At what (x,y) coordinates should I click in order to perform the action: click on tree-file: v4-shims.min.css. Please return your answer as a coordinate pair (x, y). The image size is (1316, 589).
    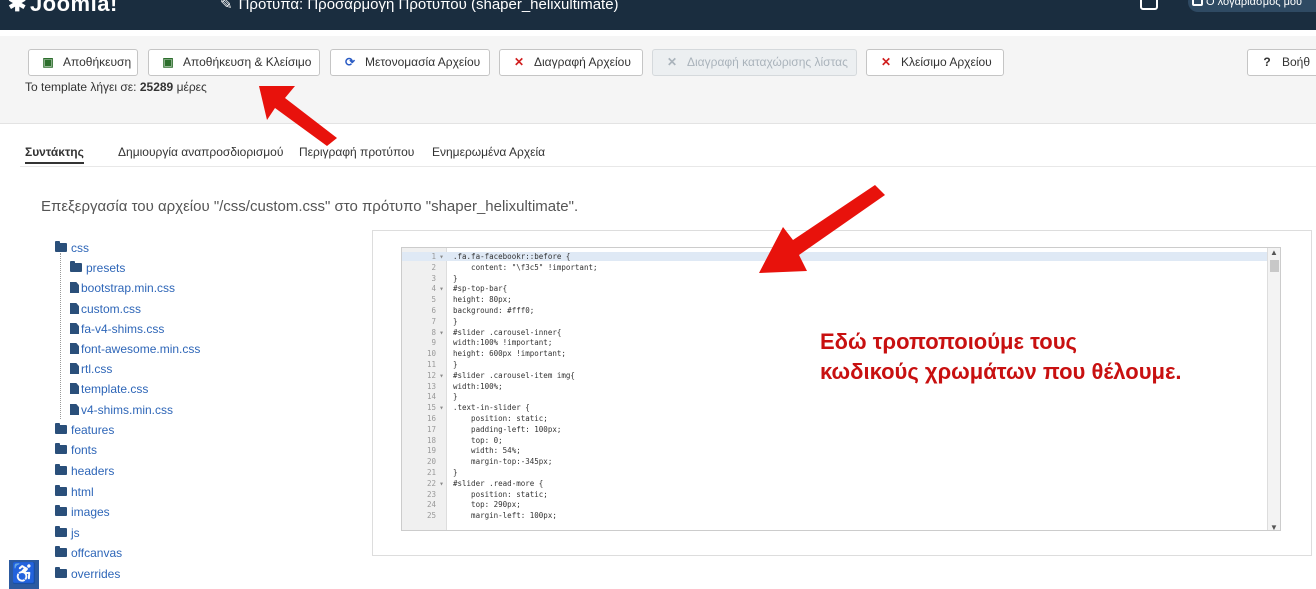
    Looking at the image, I should click on (121, 410).